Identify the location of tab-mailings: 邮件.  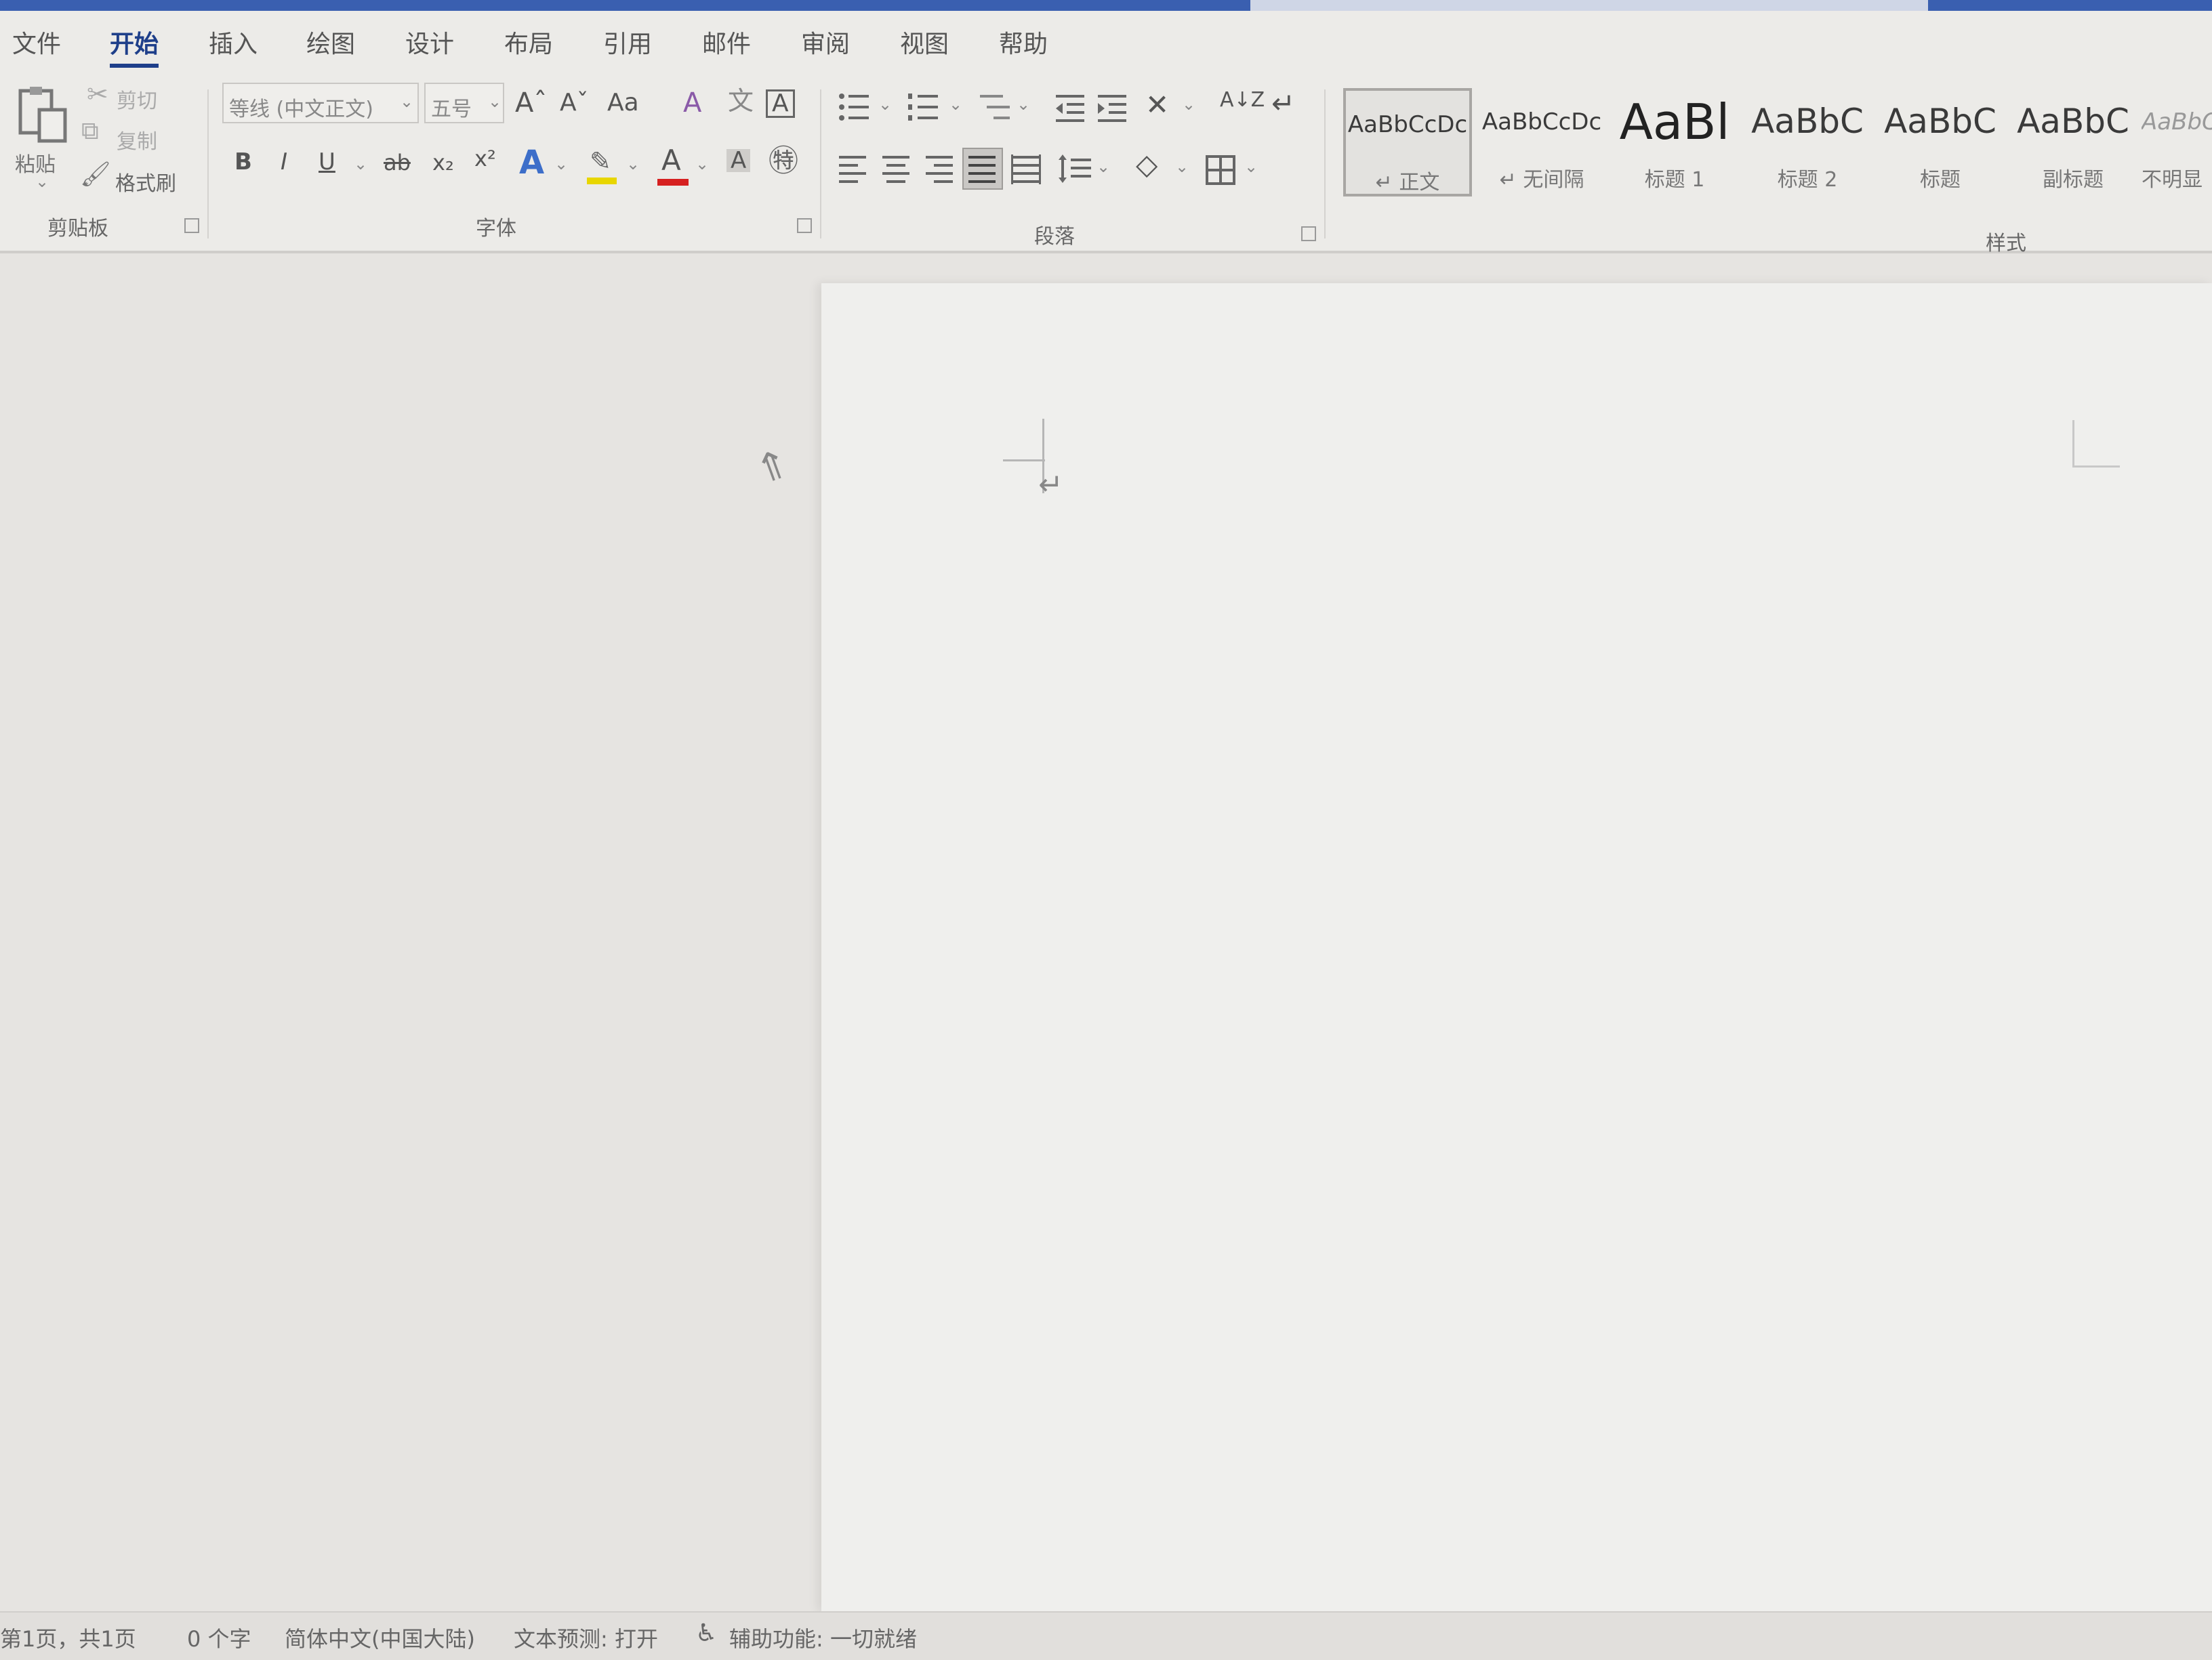
(726, 44).